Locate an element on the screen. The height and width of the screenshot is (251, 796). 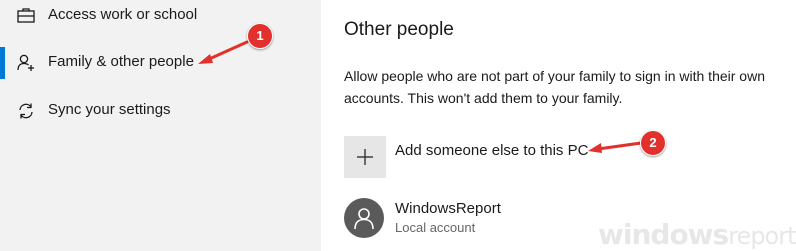
callout-badge-2: 2 is located at coordinates (653, 143).